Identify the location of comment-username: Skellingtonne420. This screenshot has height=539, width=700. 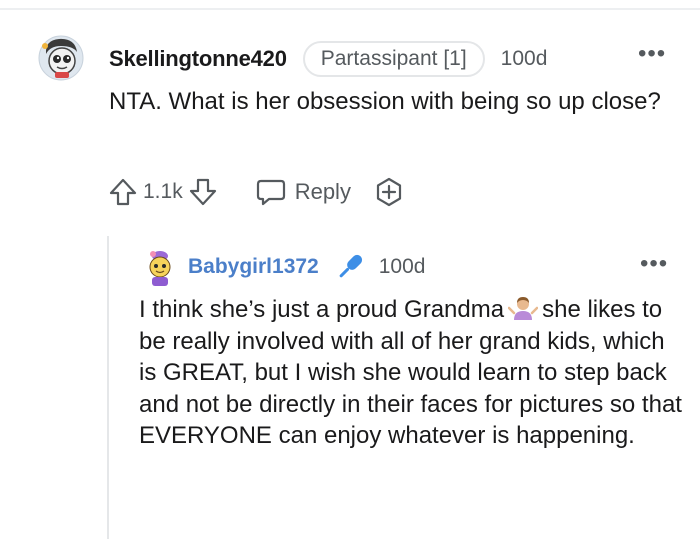
(198, 59).